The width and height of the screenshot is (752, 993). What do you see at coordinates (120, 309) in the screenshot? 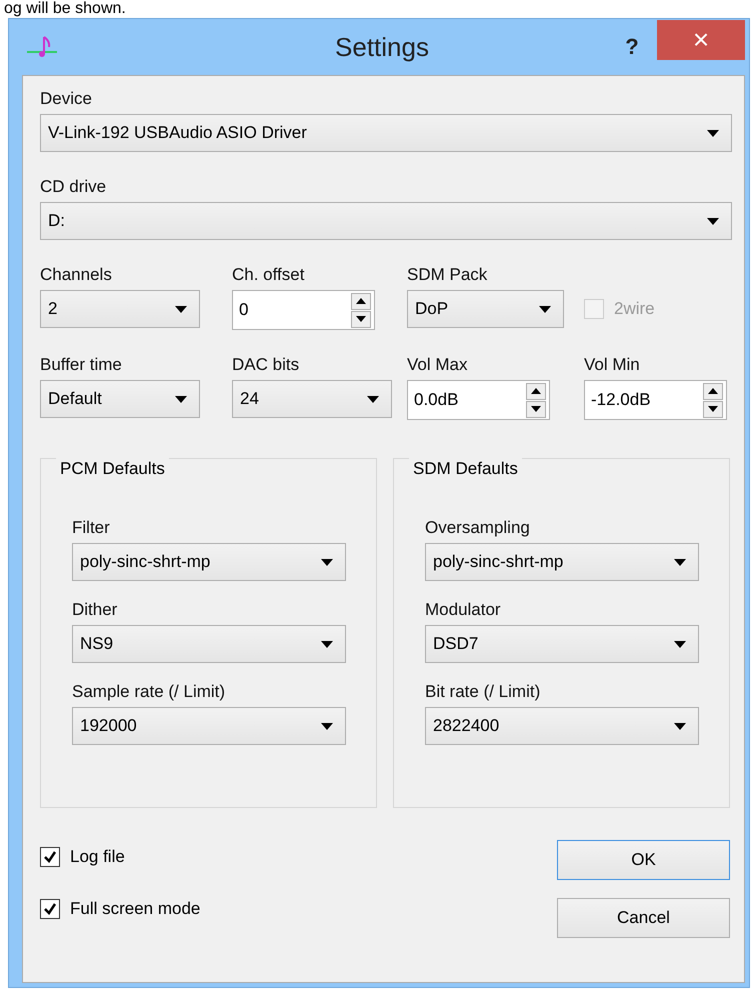
I see `dropdown: 2` at bounding box center [120, 309].